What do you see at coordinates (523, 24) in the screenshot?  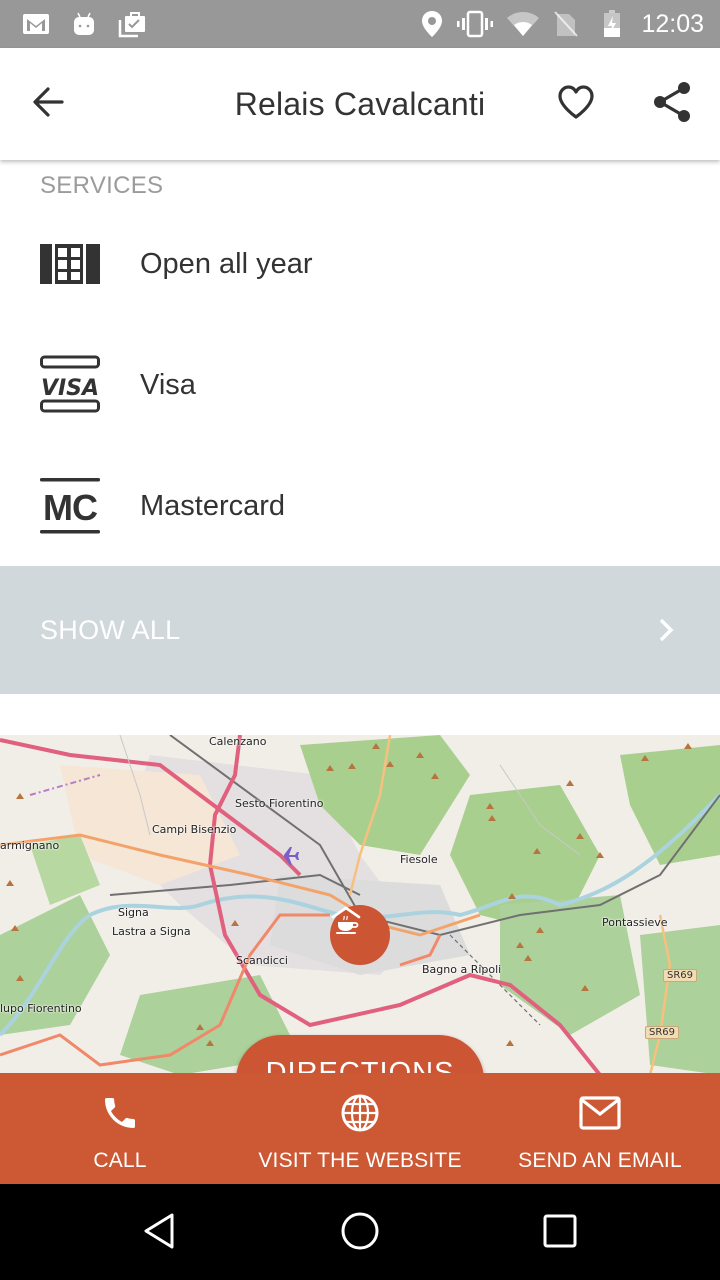 I see `wifi-icon` at bounding box center [523, 24].